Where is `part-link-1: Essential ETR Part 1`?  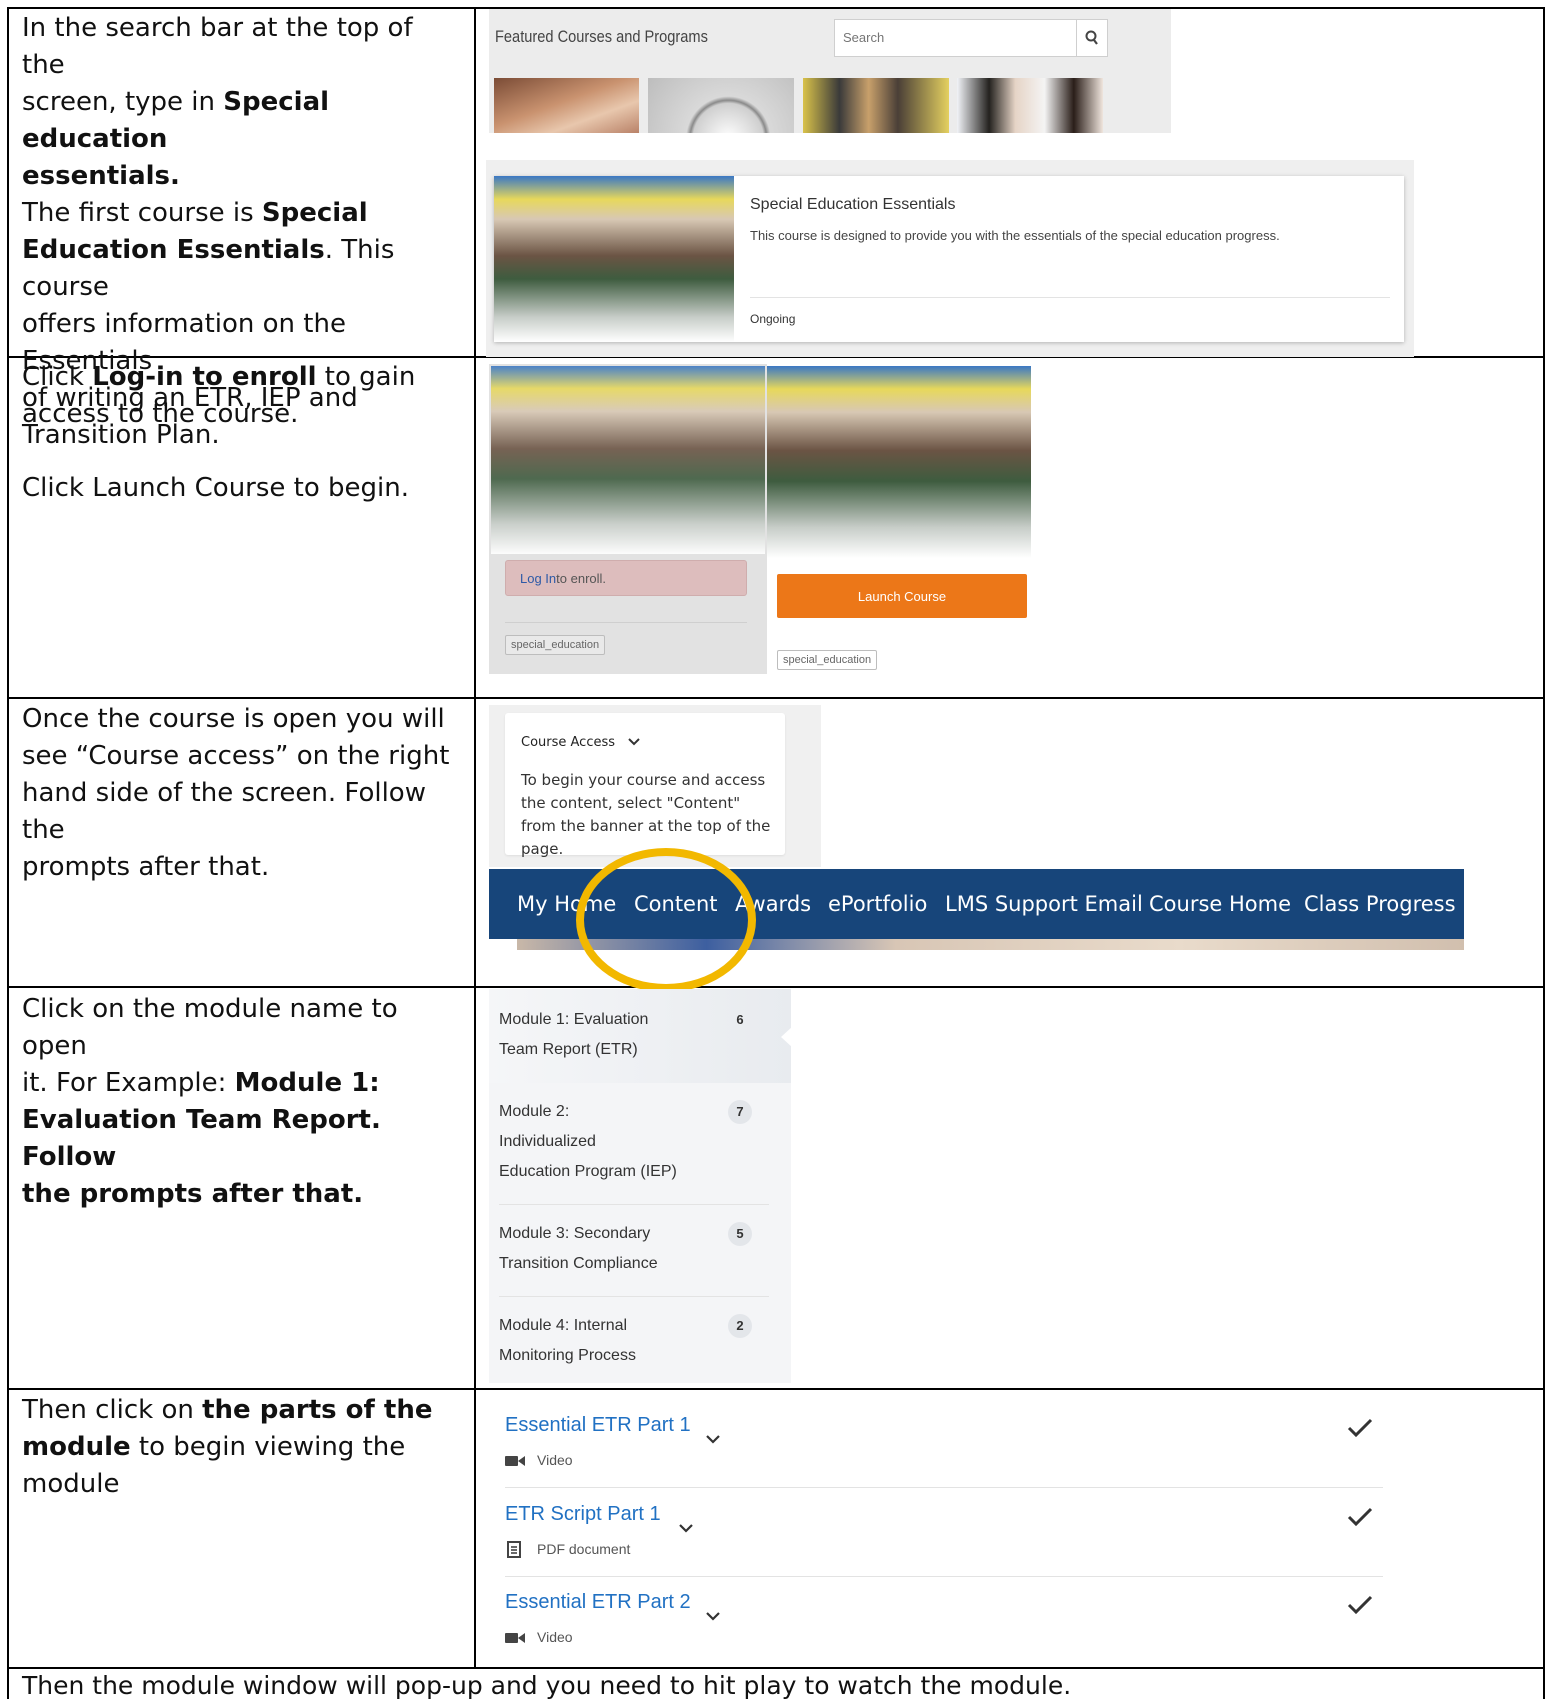
part-link-1: Essential ETR Part 1 is located at coordinates (598, 1425).